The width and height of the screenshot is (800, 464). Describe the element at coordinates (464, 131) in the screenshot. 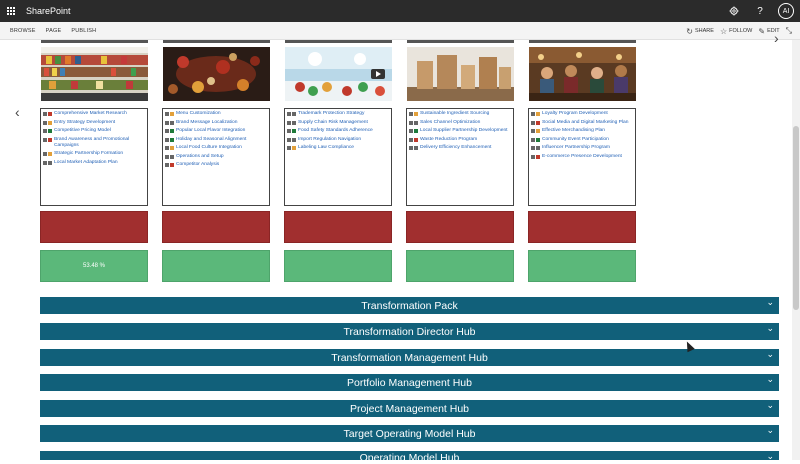

I see `task-link: Local Supplier Partnership Development` at that location.